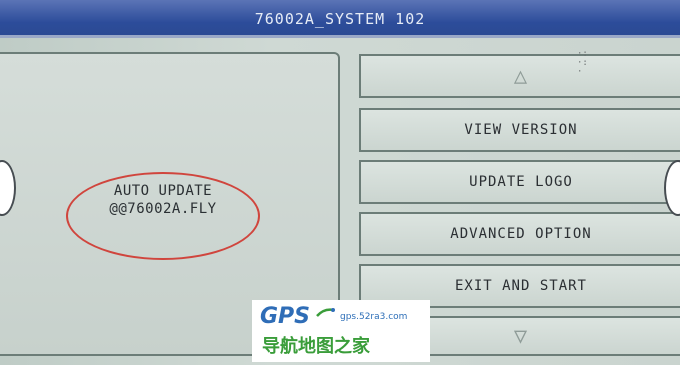 The image size is (680, 365). Describe the element at coordinates (163, 216) in the screenshot. I see `highlight-circle` at that location.